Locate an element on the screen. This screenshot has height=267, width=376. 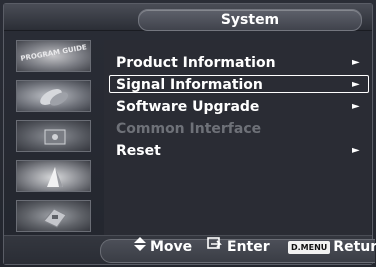
move-hint: Move is located at coordinates (163, 247).